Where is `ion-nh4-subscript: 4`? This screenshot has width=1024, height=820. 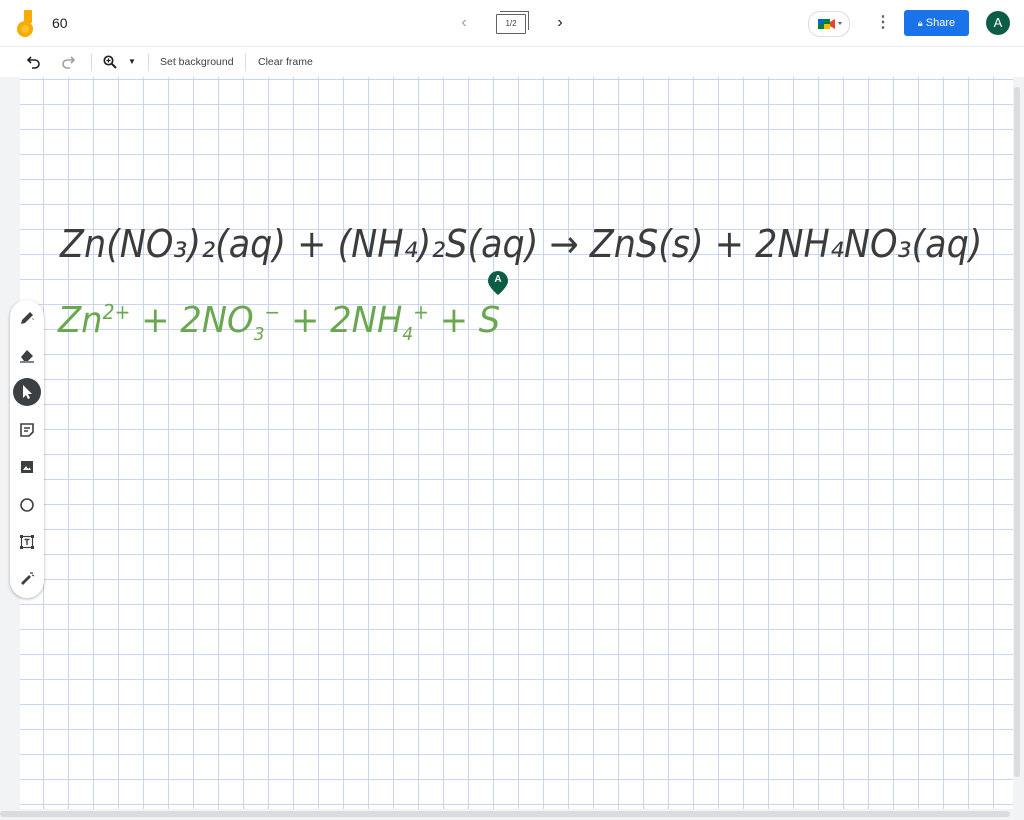 ion-nh4-subscript: 4 is located at coordinates (408, 335).